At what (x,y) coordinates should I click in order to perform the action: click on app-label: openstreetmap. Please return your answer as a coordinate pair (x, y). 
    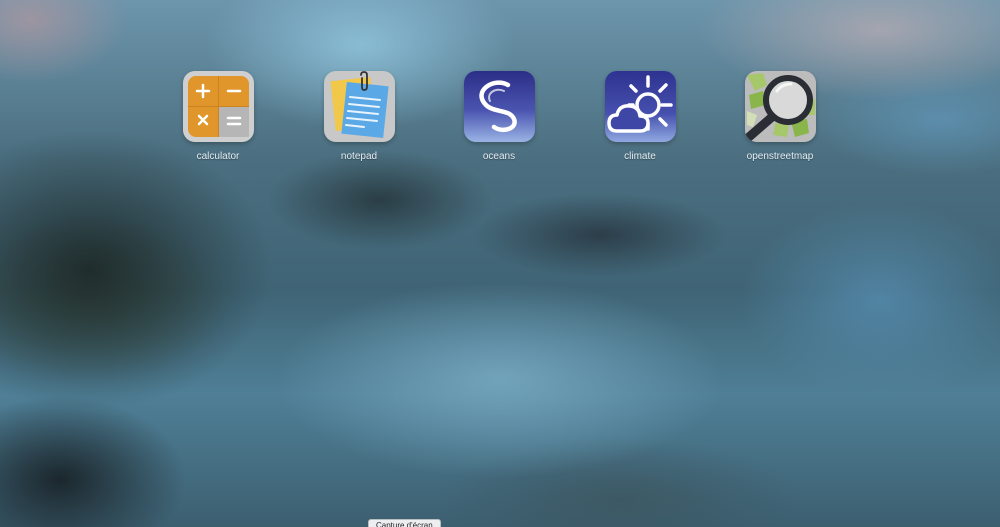
    Looking at the image, I should click on (780, 156).